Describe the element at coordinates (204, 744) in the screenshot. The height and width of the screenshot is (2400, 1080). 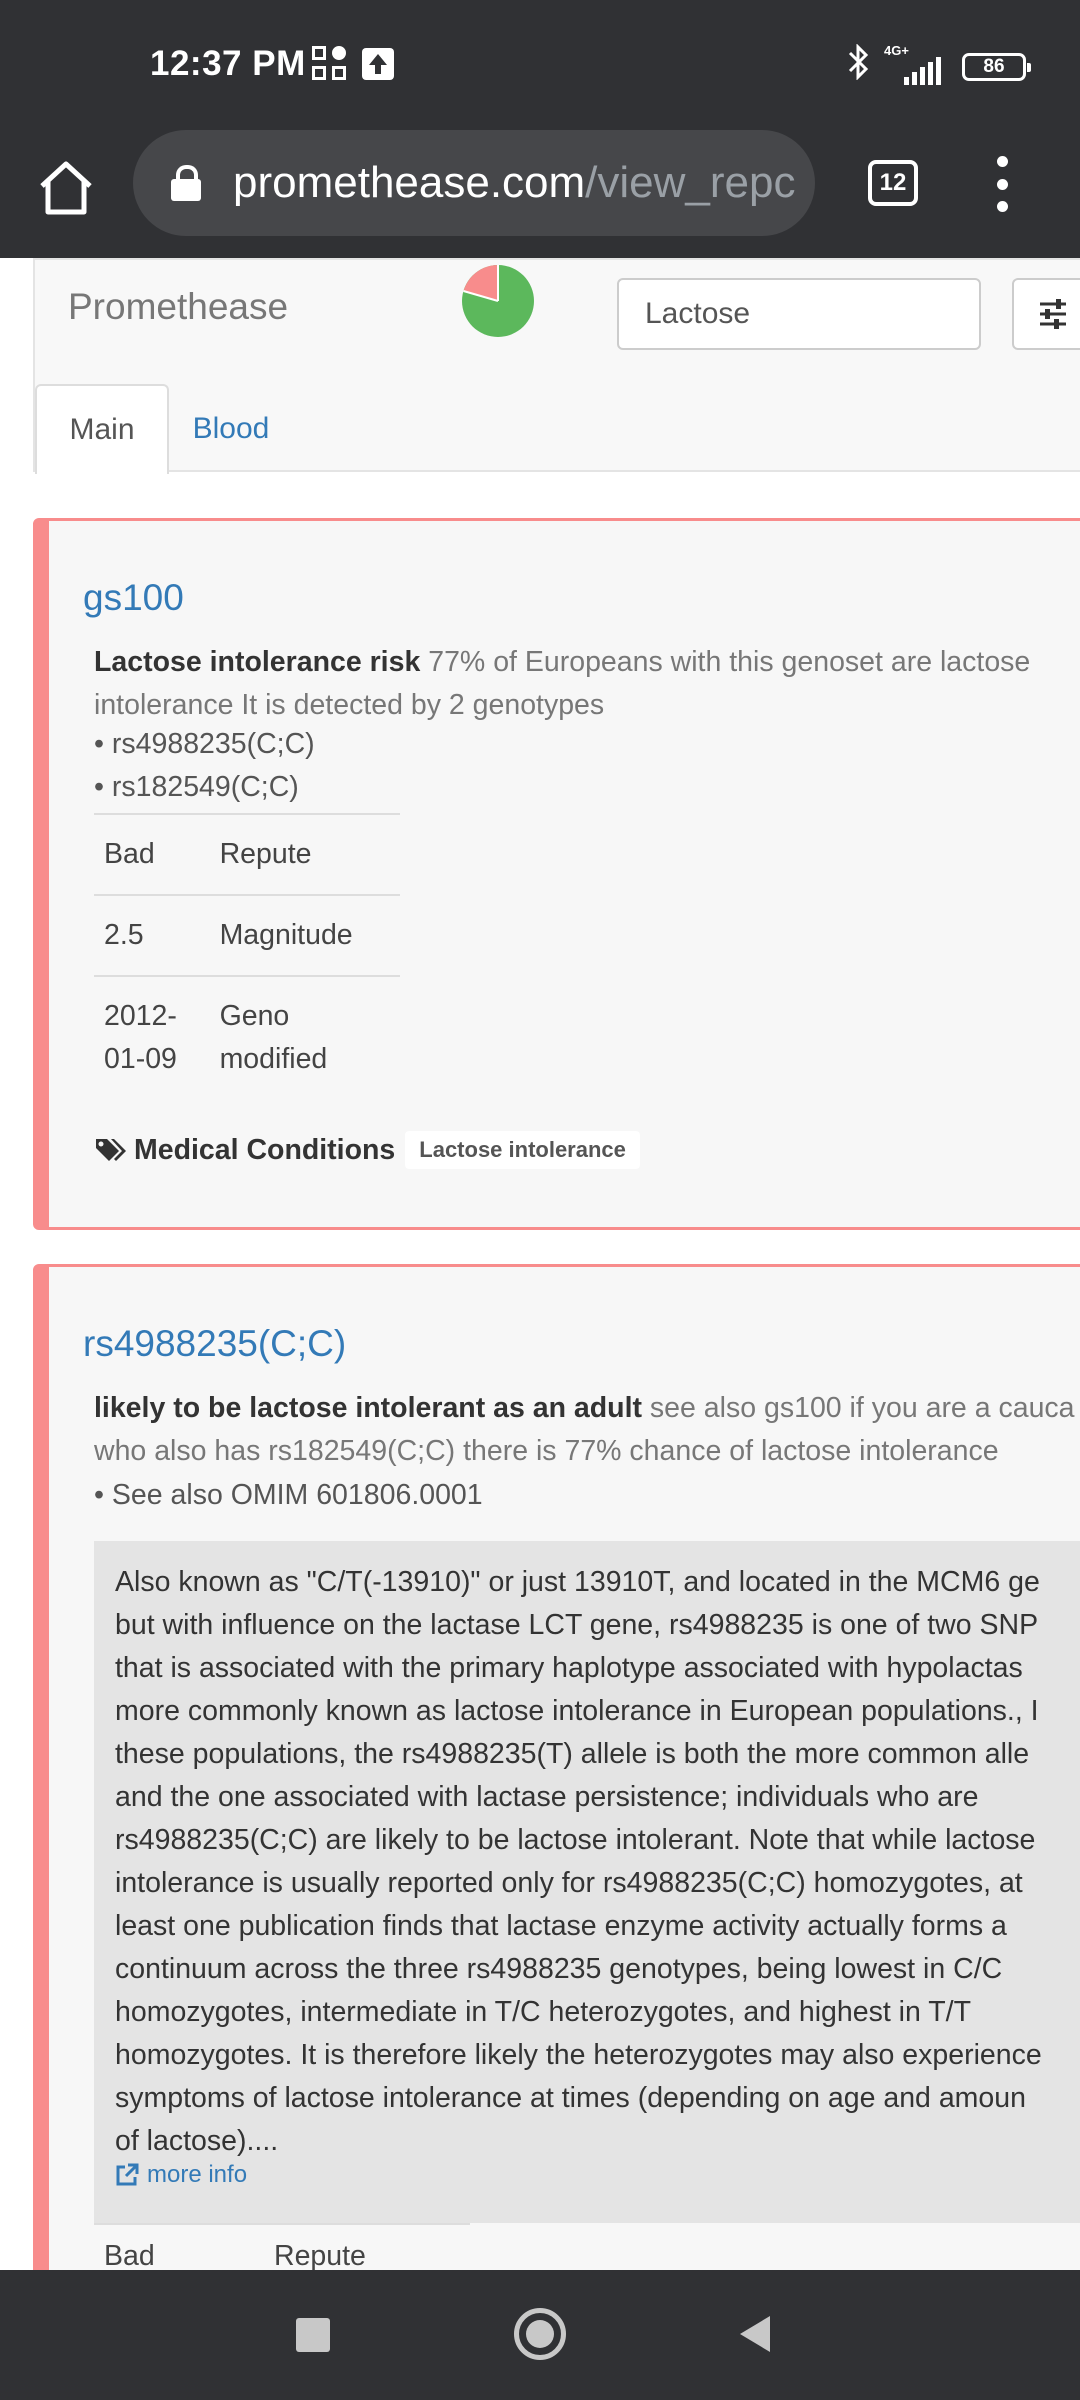
I see `genotype-bullet: • rs4988235(C;C)` at that location.